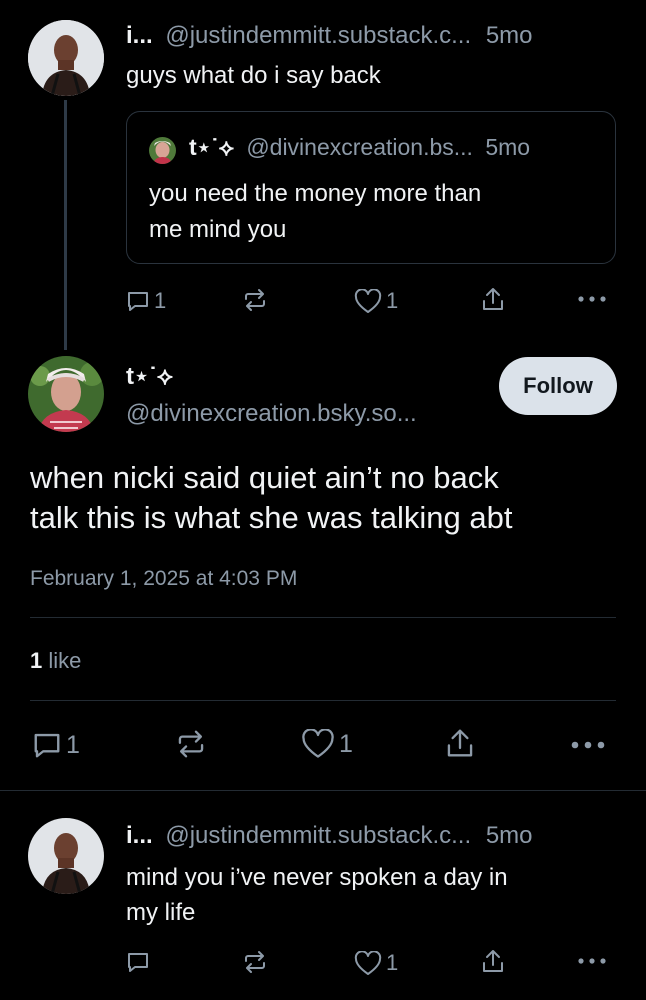  I want to click on quote-time: 5mo, so click(508, 147).